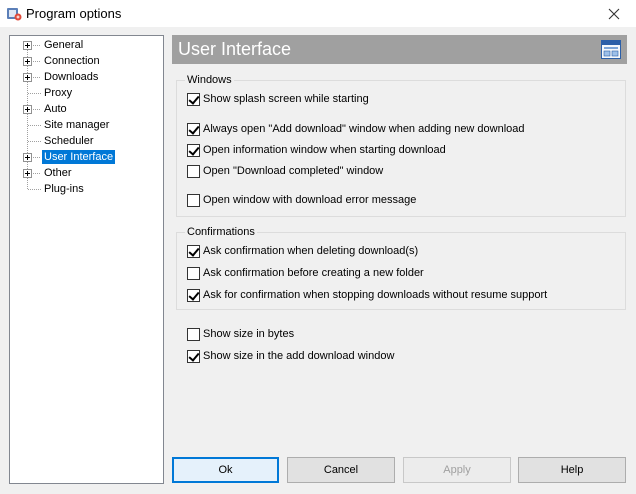 The height and width of the screenshot is (494, 636). I want to click on tree-item-label: Proxy, so click(58, 93).